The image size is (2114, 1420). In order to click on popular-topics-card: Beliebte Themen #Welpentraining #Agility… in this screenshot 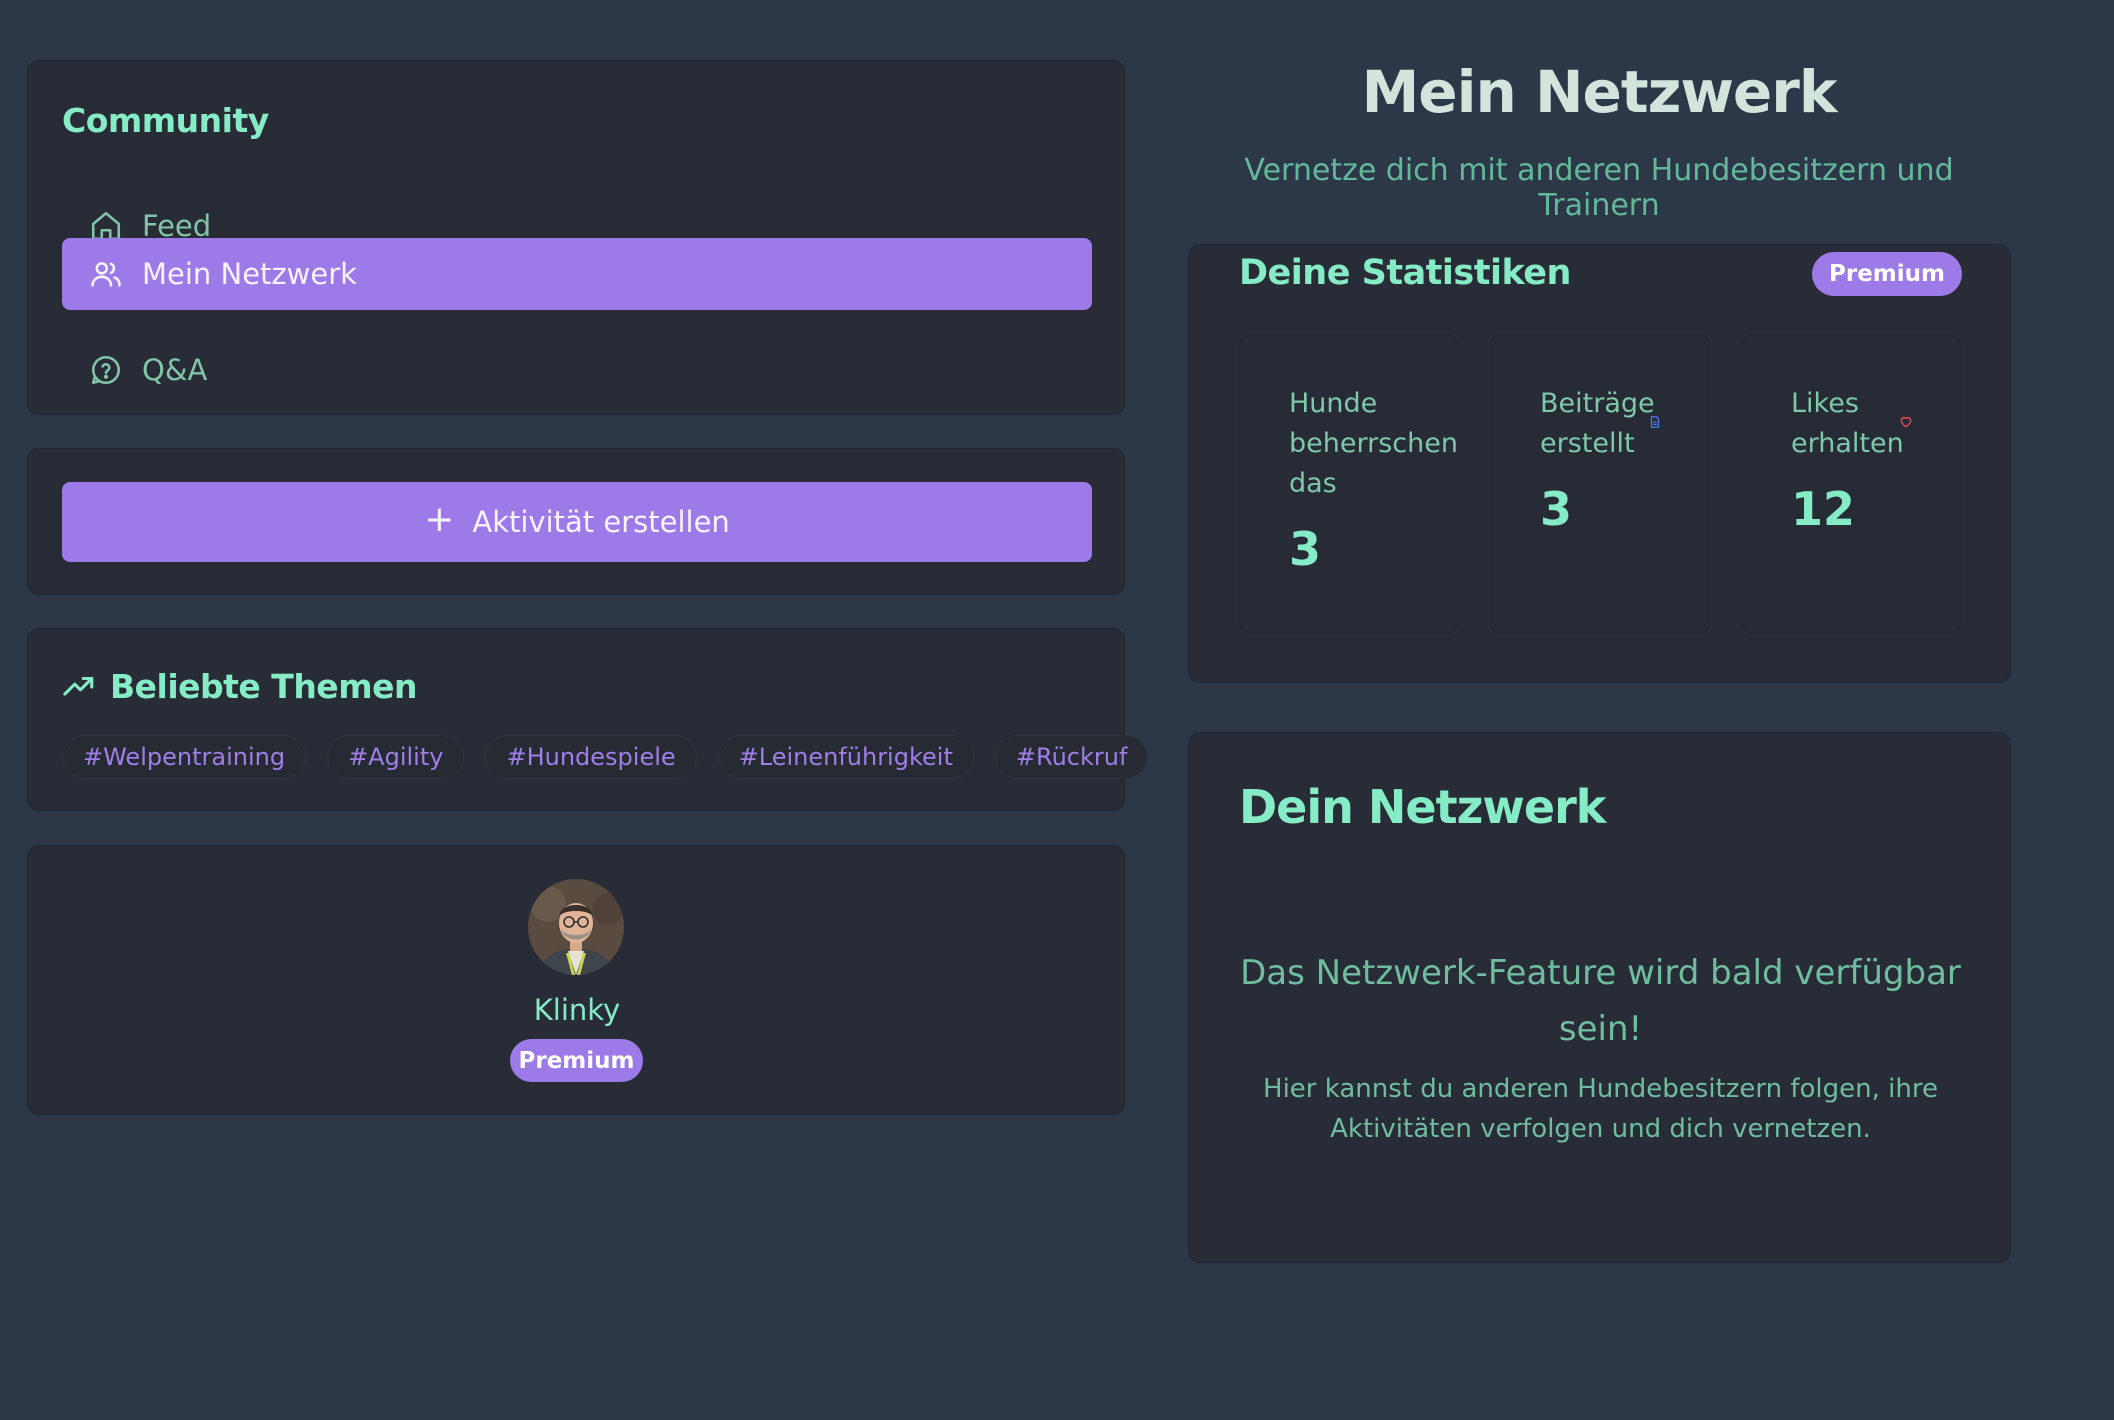, I will do `click(588, 719)`.